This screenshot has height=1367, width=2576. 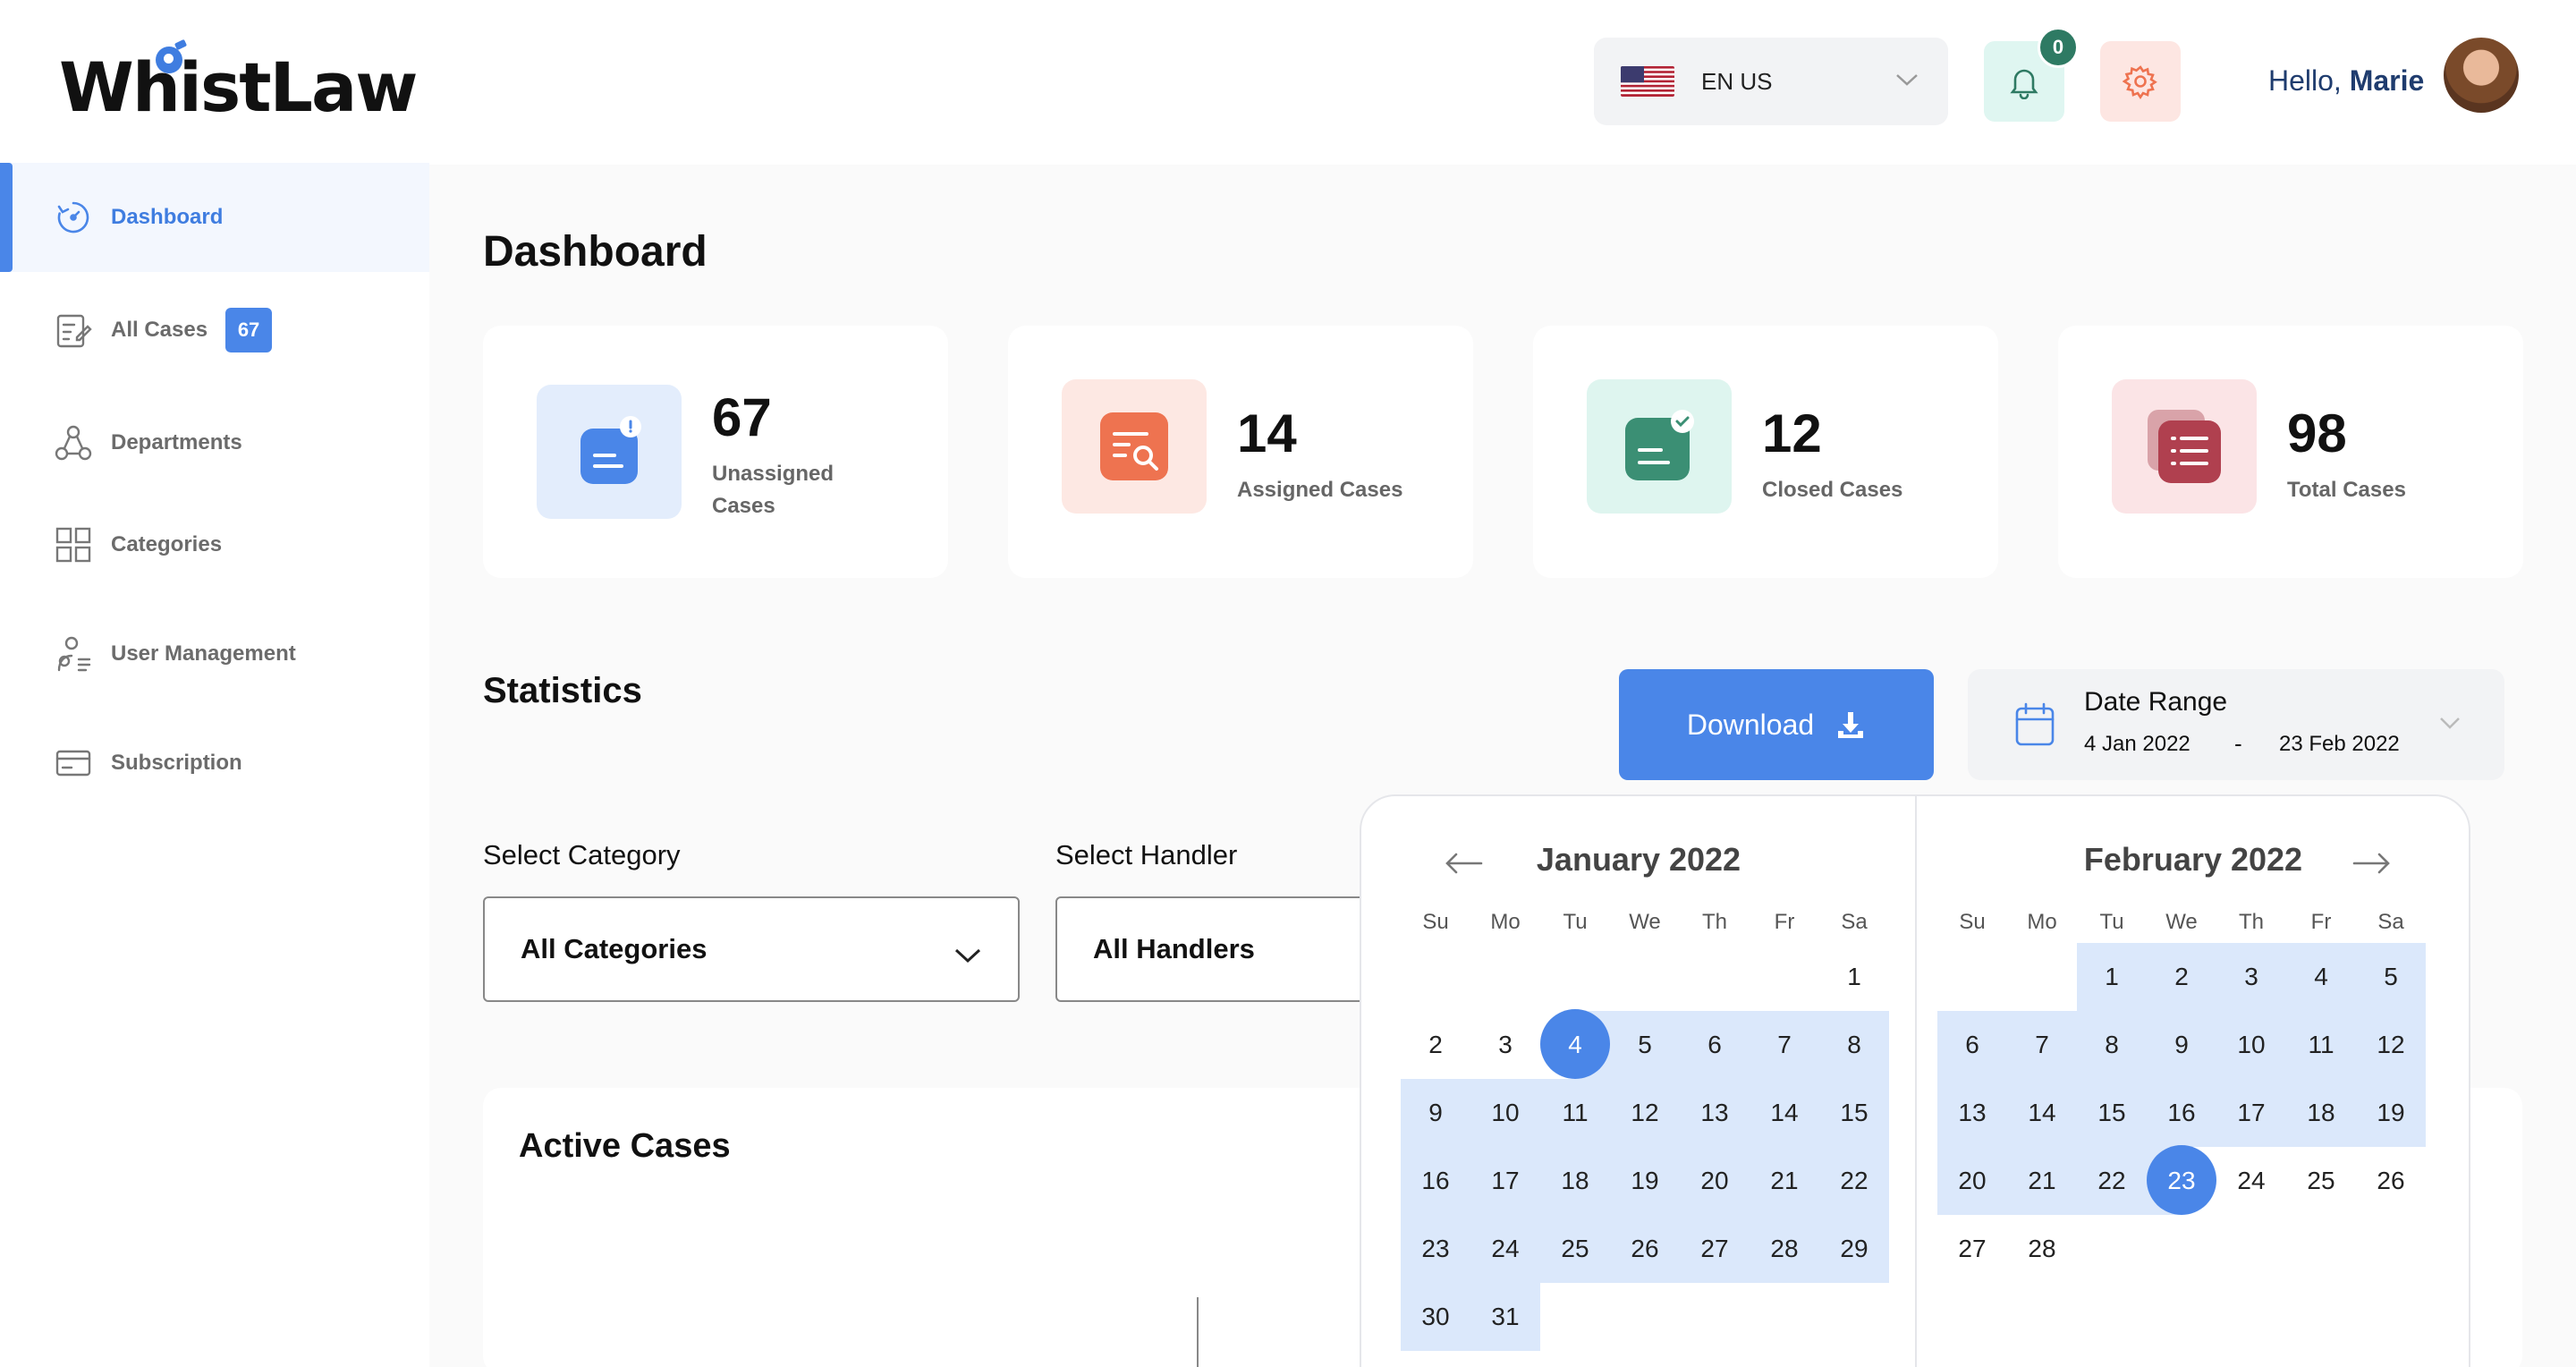 I want to click on download-button: Download, so click(x=1776, y=724).